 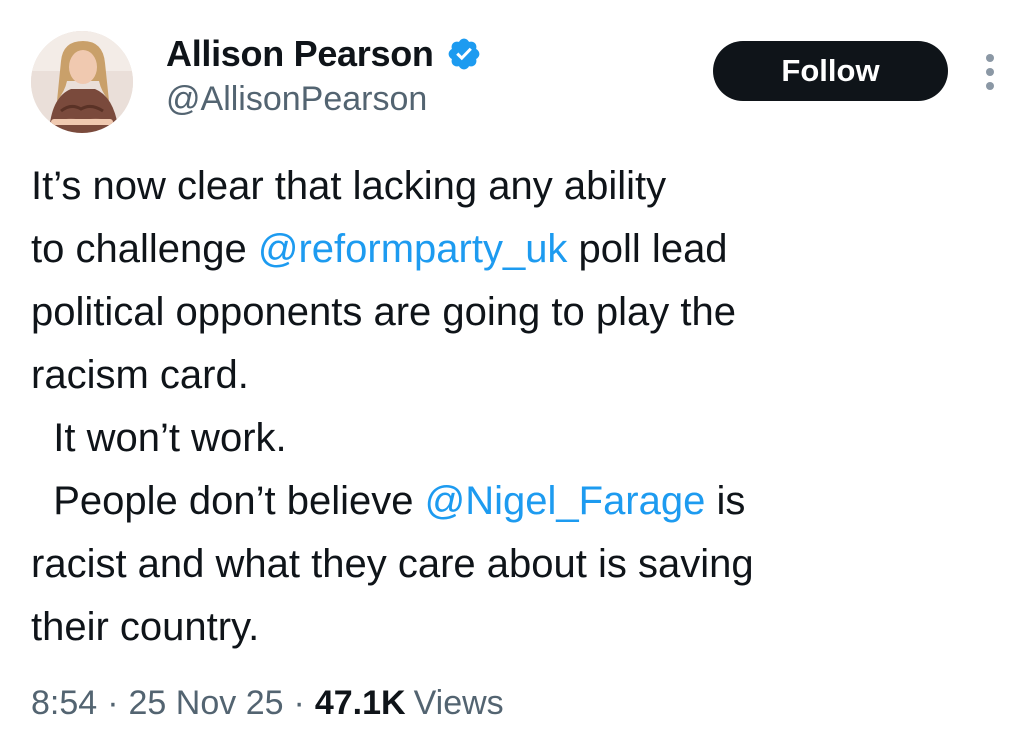 What do you see at coordinates (360, 703) in the screenshot?
I see `views-count: 47.1K` at bounding box center [360, 703].